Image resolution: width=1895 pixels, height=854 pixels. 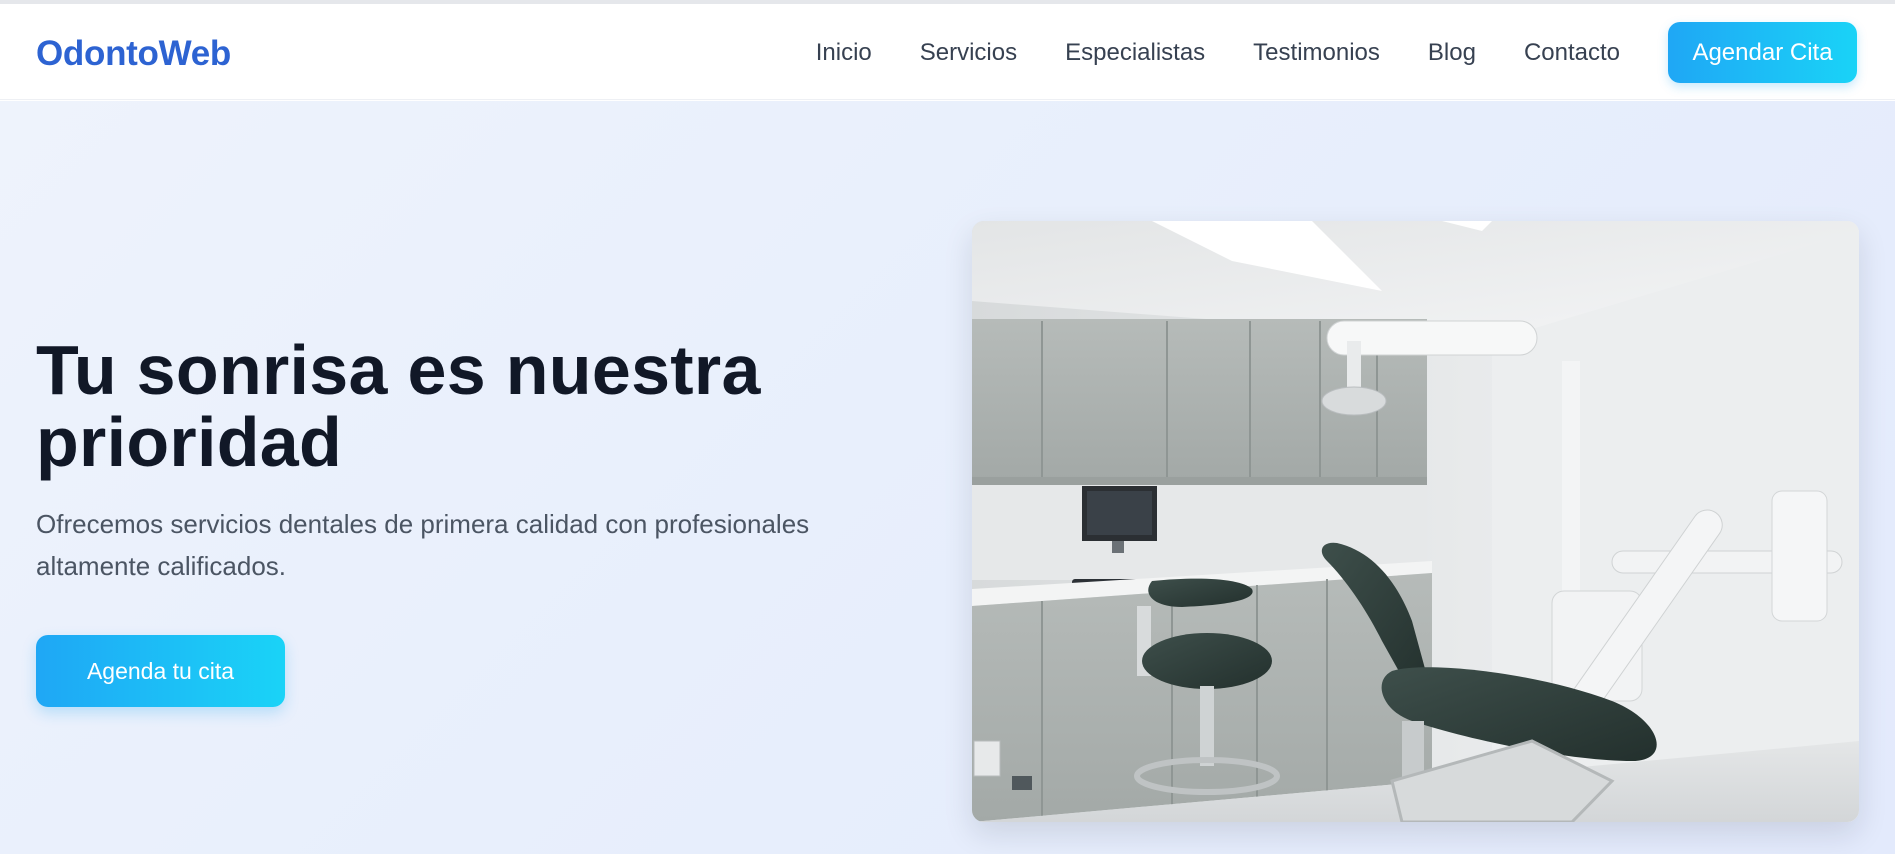 What do you see at coordinates (1316, 53) in the screenshot?
I see `nav-link-testimonios: Testimonios` at bounding box center [1316, 53].